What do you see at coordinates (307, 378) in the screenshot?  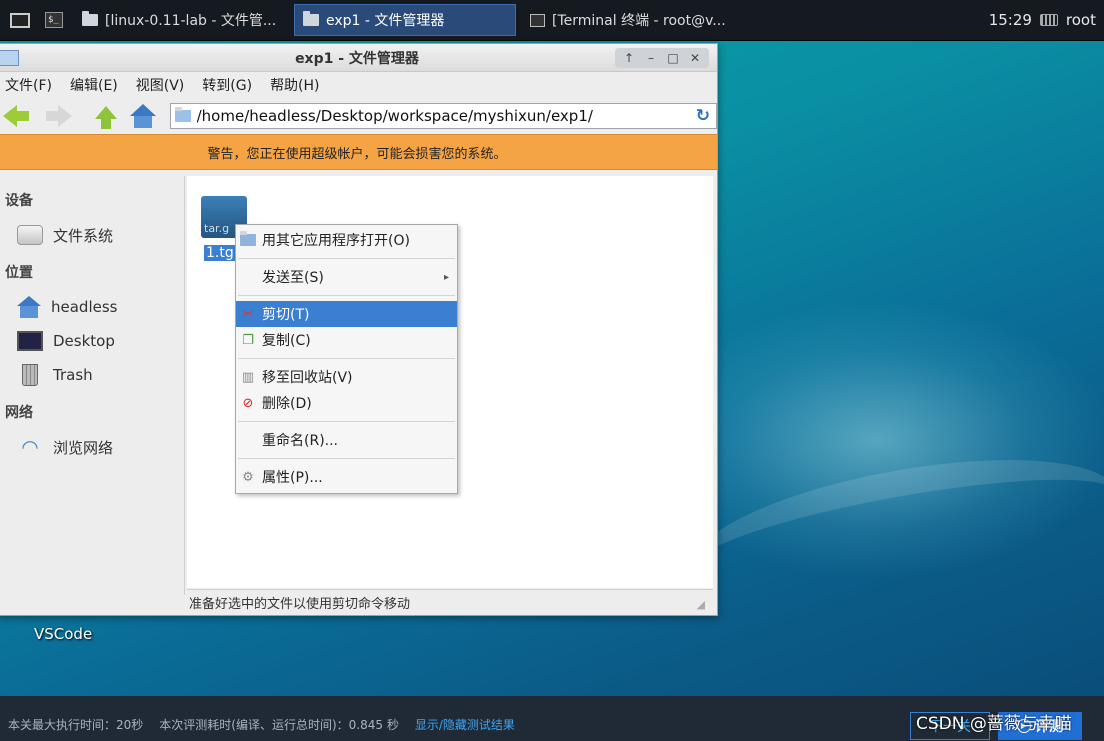 I see `menu-item-label: 移至回收站(V)` at bounding box center [307, 378].